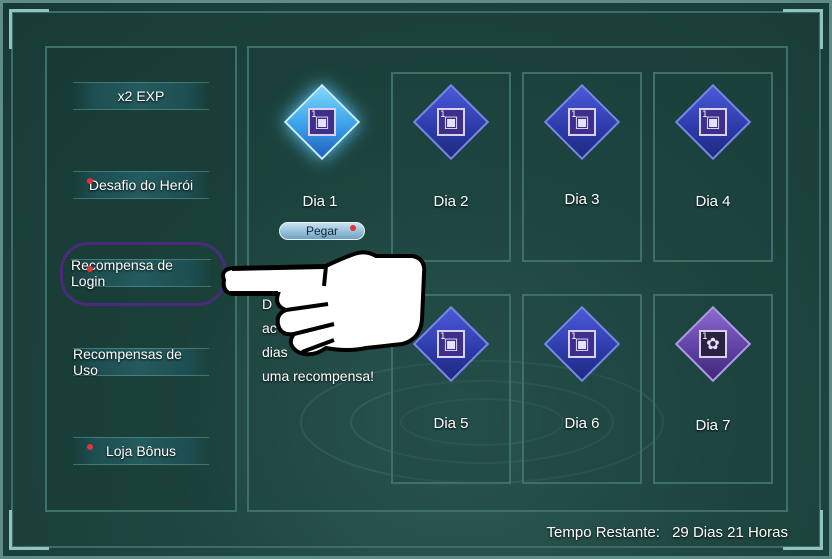 The height and width of the screenshot is (559, 832). What do you see at coordinates (324, 303) in the screenshot?
I see `tutorial-hand-pointer-icon` at bounding box center [324, 303].